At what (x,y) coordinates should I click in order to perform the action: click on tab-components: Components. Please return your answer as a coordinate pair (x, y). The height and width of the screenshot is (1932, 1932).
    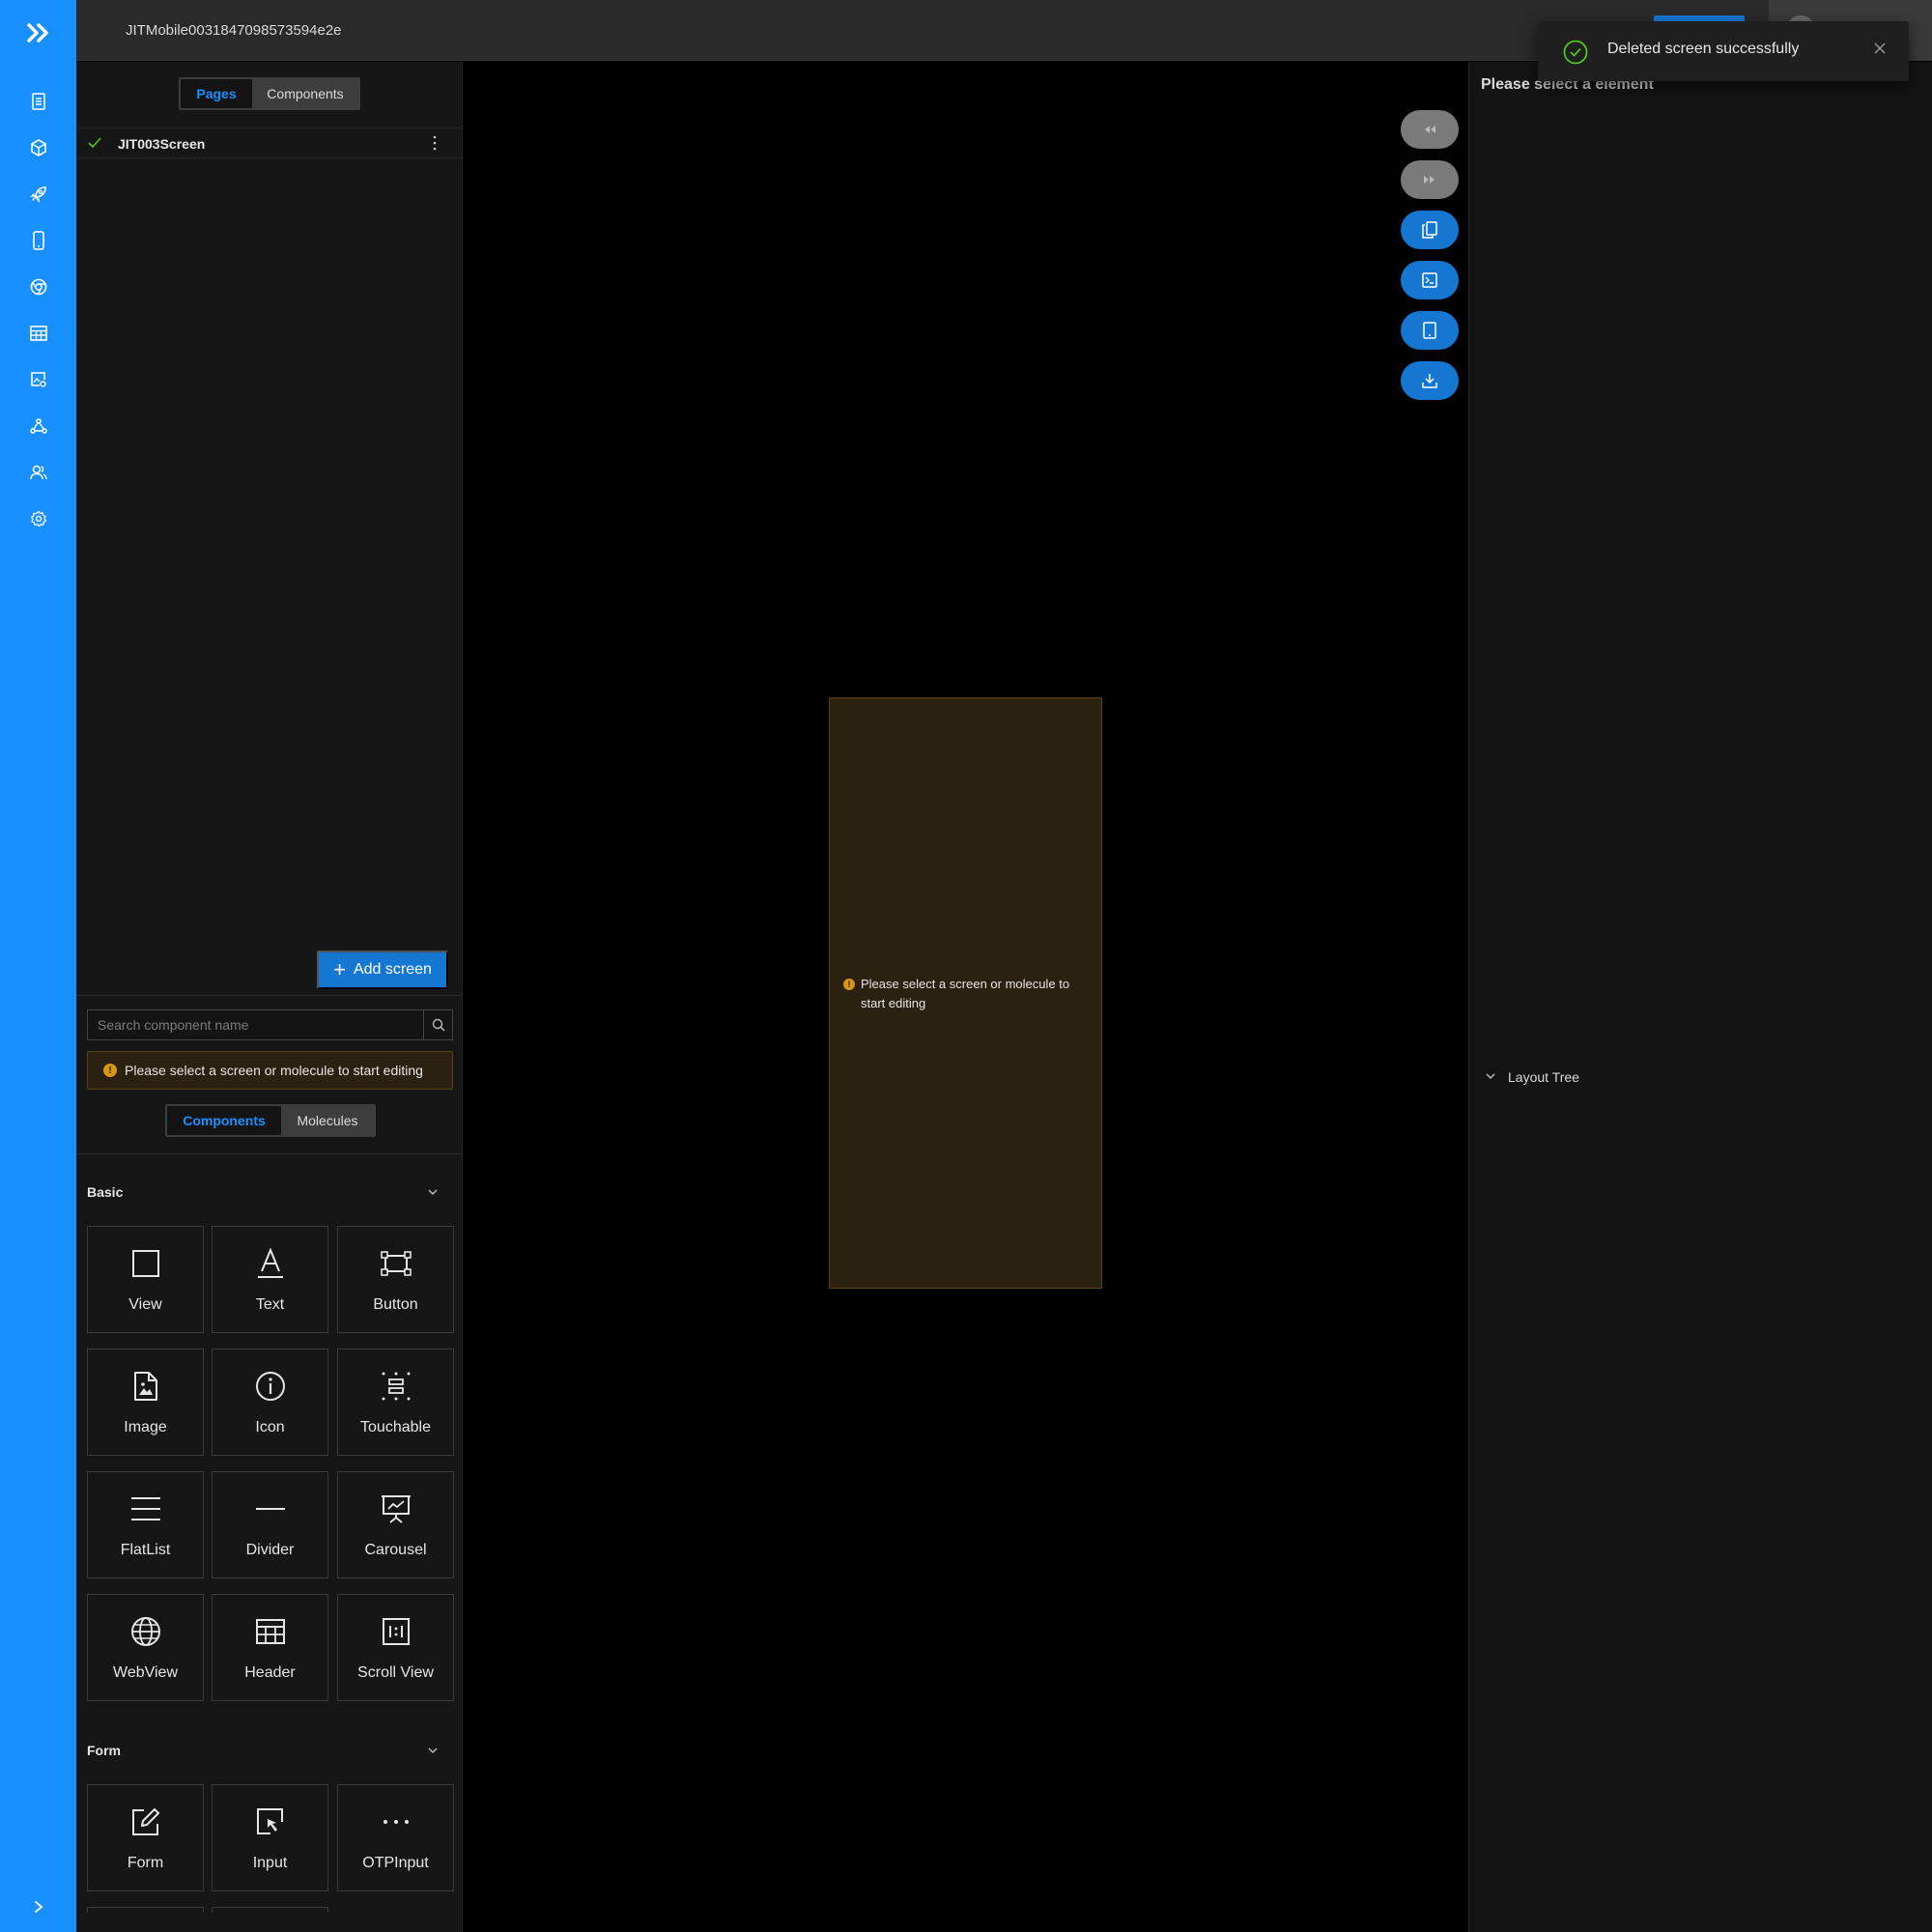
    Looking at the image, I should click on (305, 93).